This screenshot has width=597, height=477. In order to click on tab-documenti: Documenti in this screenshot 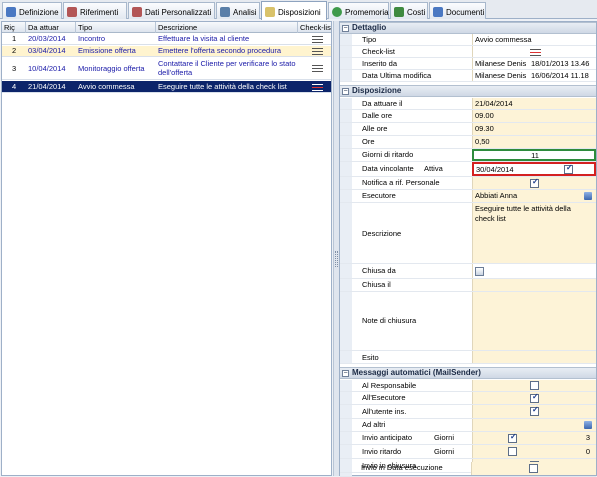, I will do `click(457, 10)`.